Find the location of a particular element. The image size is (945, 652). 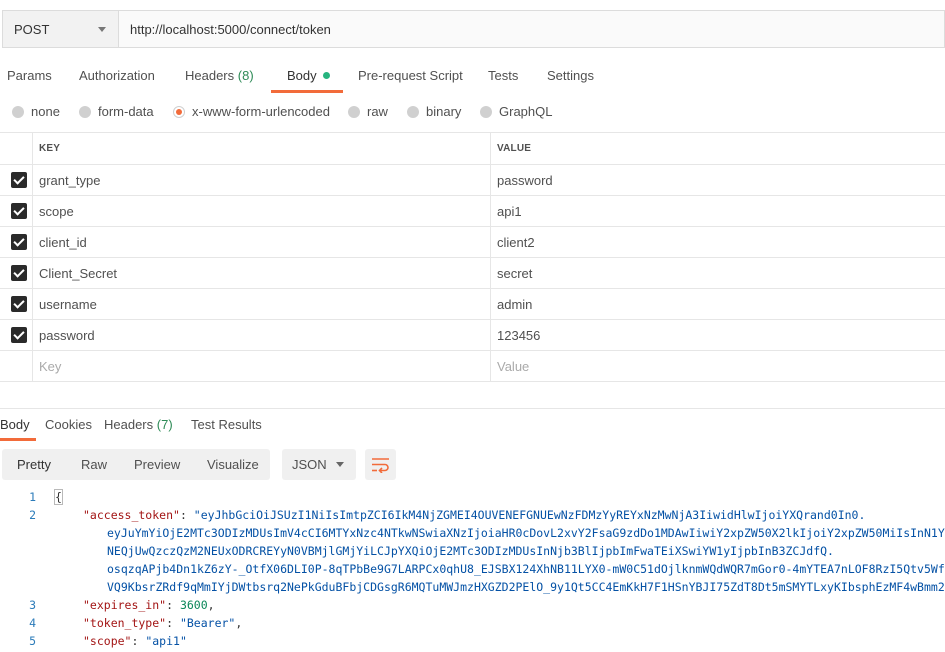

table-row: grant_type password is located at coordinates (472, 180).